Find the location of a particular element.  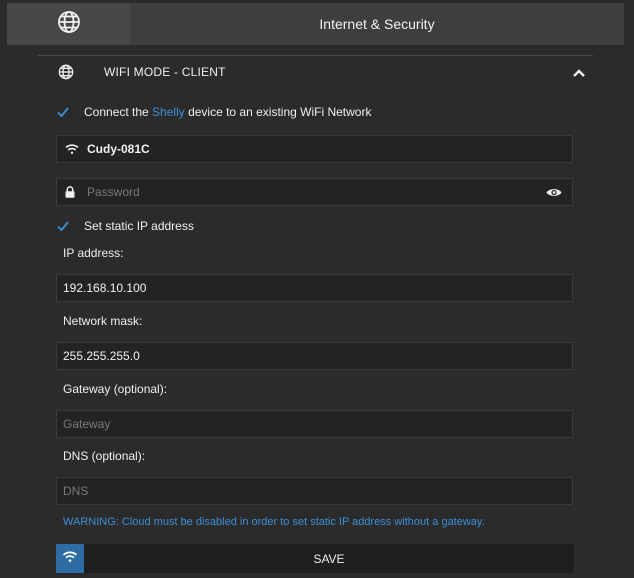

static-ip-checkbox is located at coordinates (63, 226).